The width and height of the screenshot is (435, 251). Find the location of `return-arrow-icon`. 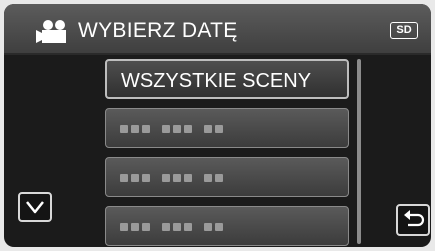

return-arrow-icon is located at coordinates (414, 218).